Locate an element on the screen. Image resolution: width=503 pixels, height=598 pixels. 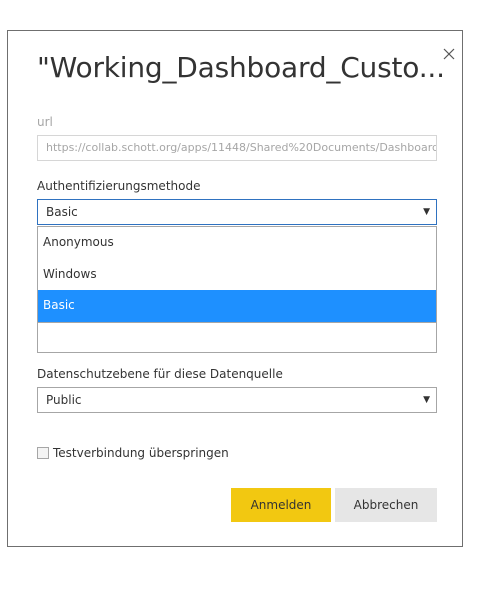
privacy-level-label: Datenschutzebene für diese Datenquelle is located at coordinates (160, 374).